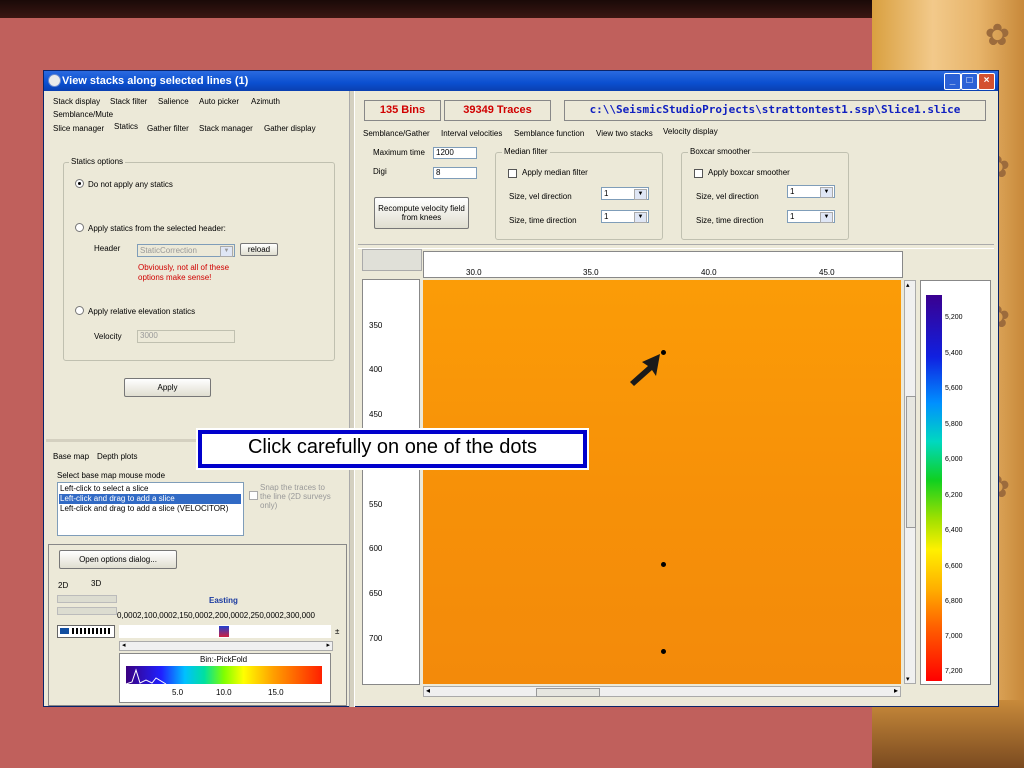 This screenshot has height=768, width=1024. What do you see at coordinates (690, 131) in the screenshot?
I see `tab-velocity-display: Velocity display` at bounding box center [690, 131].